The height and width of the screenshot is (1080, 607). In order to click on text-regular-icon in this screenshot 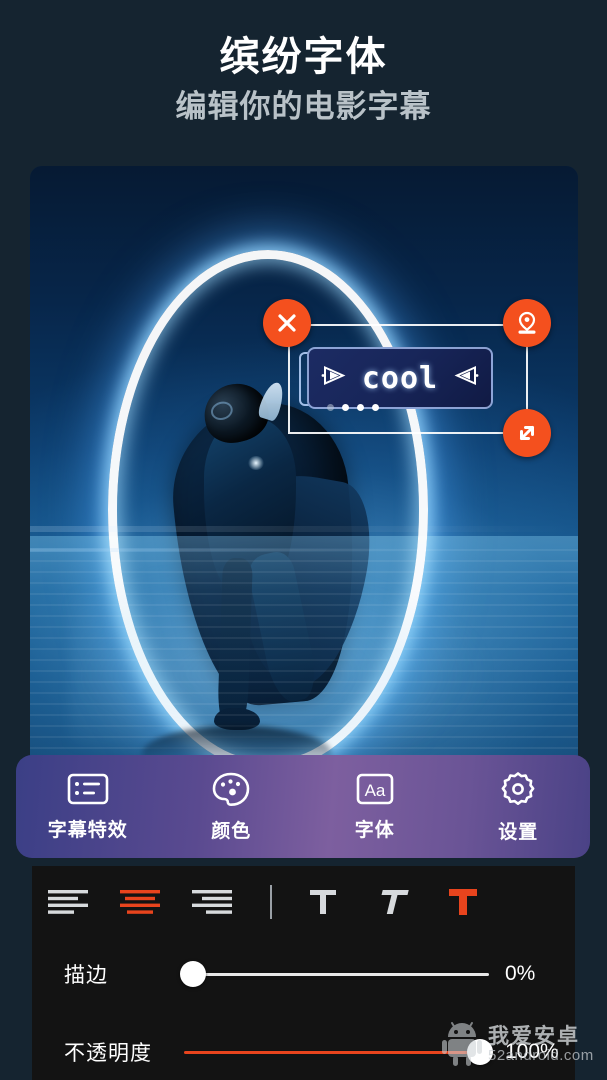, I will do `click(323, 902)`.